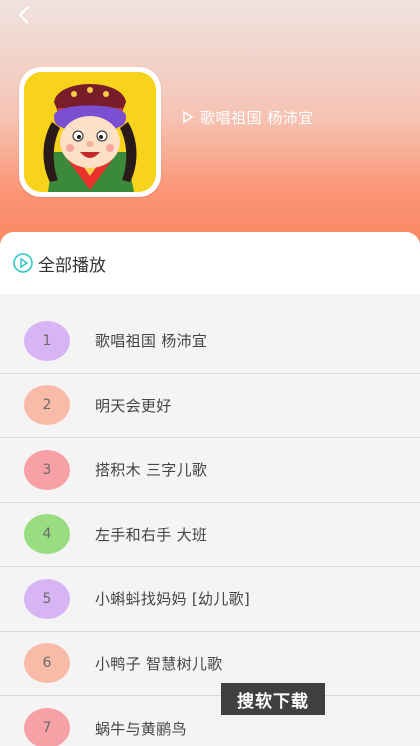 Image resolution: width=420 pixels, height=746 pixels. What do you see at coordinates (23, 263) in the screenshot?
I see `play-circle-icon` at bounding box center [23, 263].